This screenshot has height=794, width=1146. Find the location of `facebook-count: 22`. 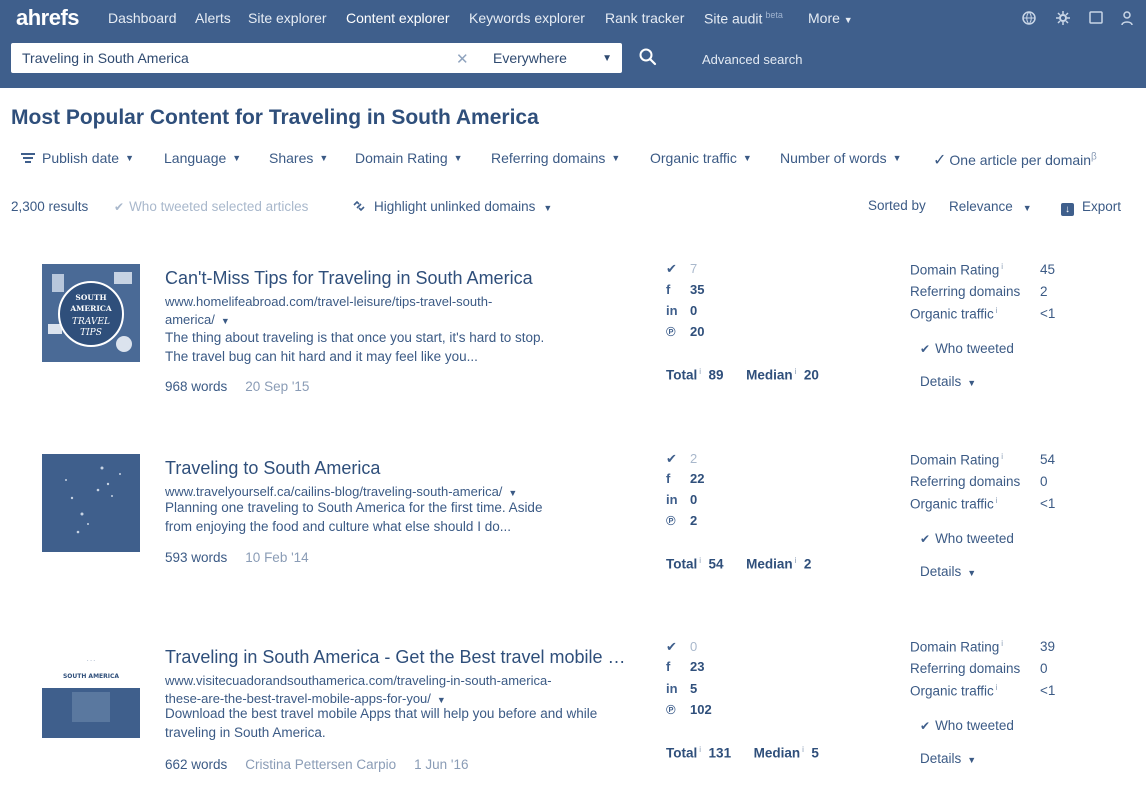

facebook-count: 22 is located at coordinates (697, 478).